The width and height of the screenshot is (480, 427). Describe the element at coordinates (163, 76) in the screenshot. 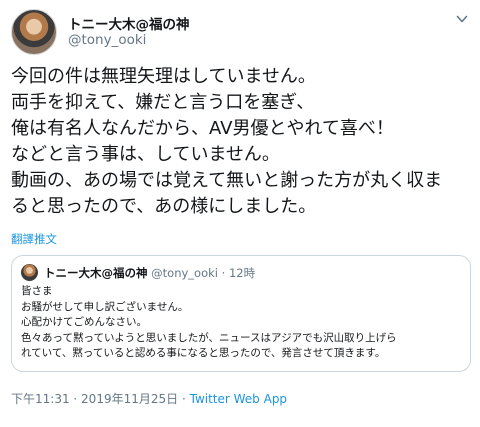

I see `tweet-text-line: 今回の件は無理矢理はしていません。` at that location.